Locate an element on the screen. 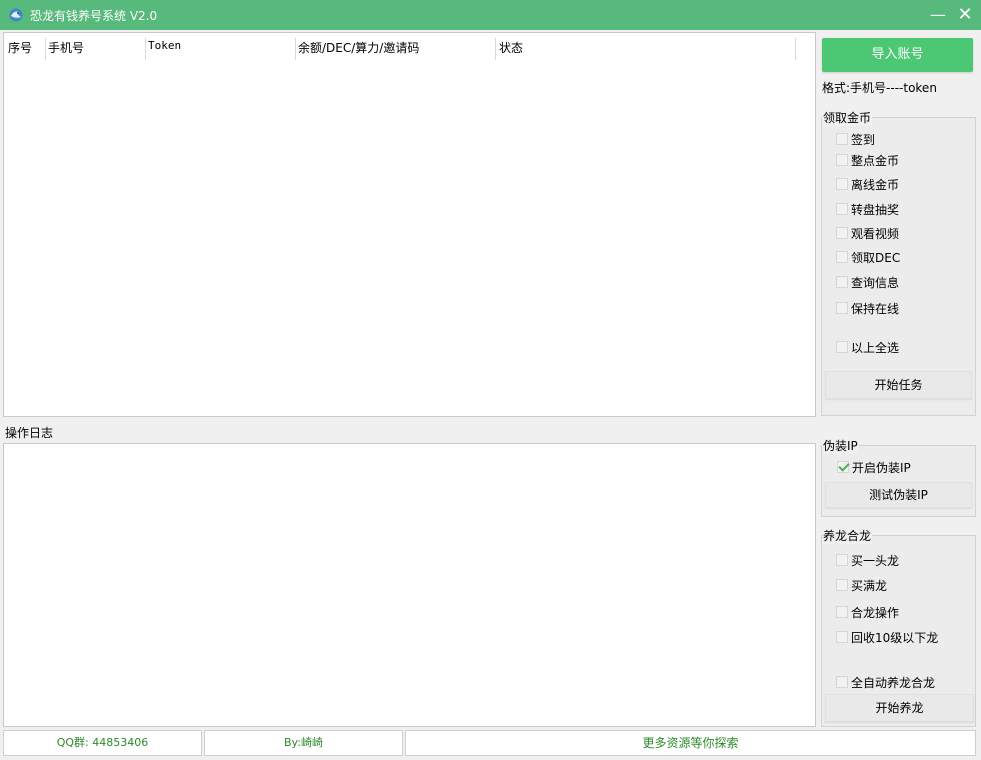  checkbox-merge-dragons: 合龙操作 is located at coordinates (867, 612).